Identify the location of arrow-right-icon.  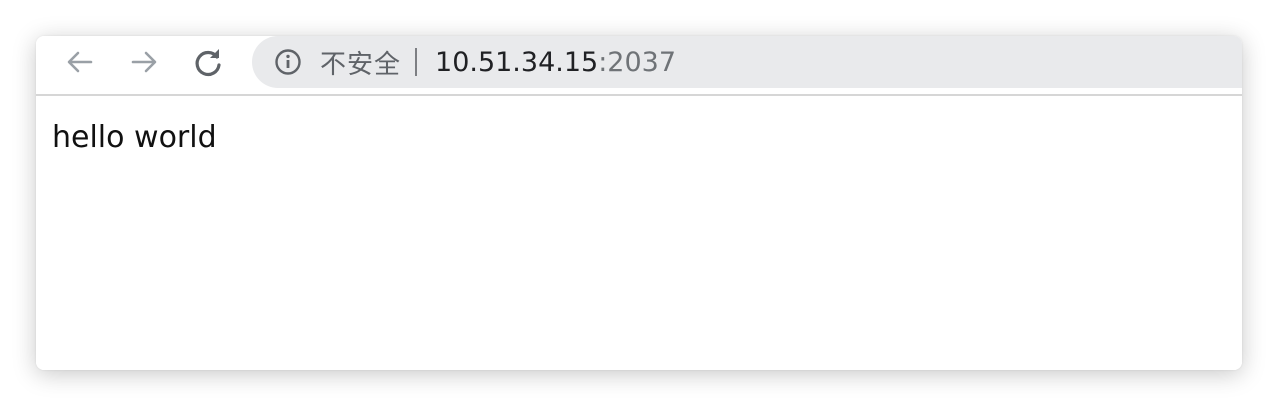
(144, 62).